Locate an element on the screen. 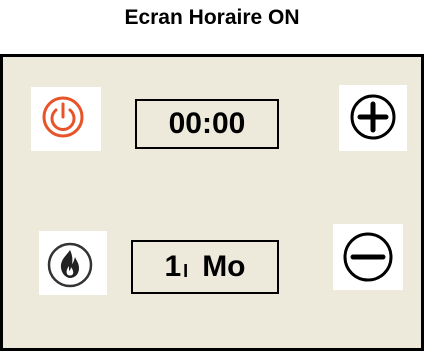  minus-icon is located at coordinates (368, 257).